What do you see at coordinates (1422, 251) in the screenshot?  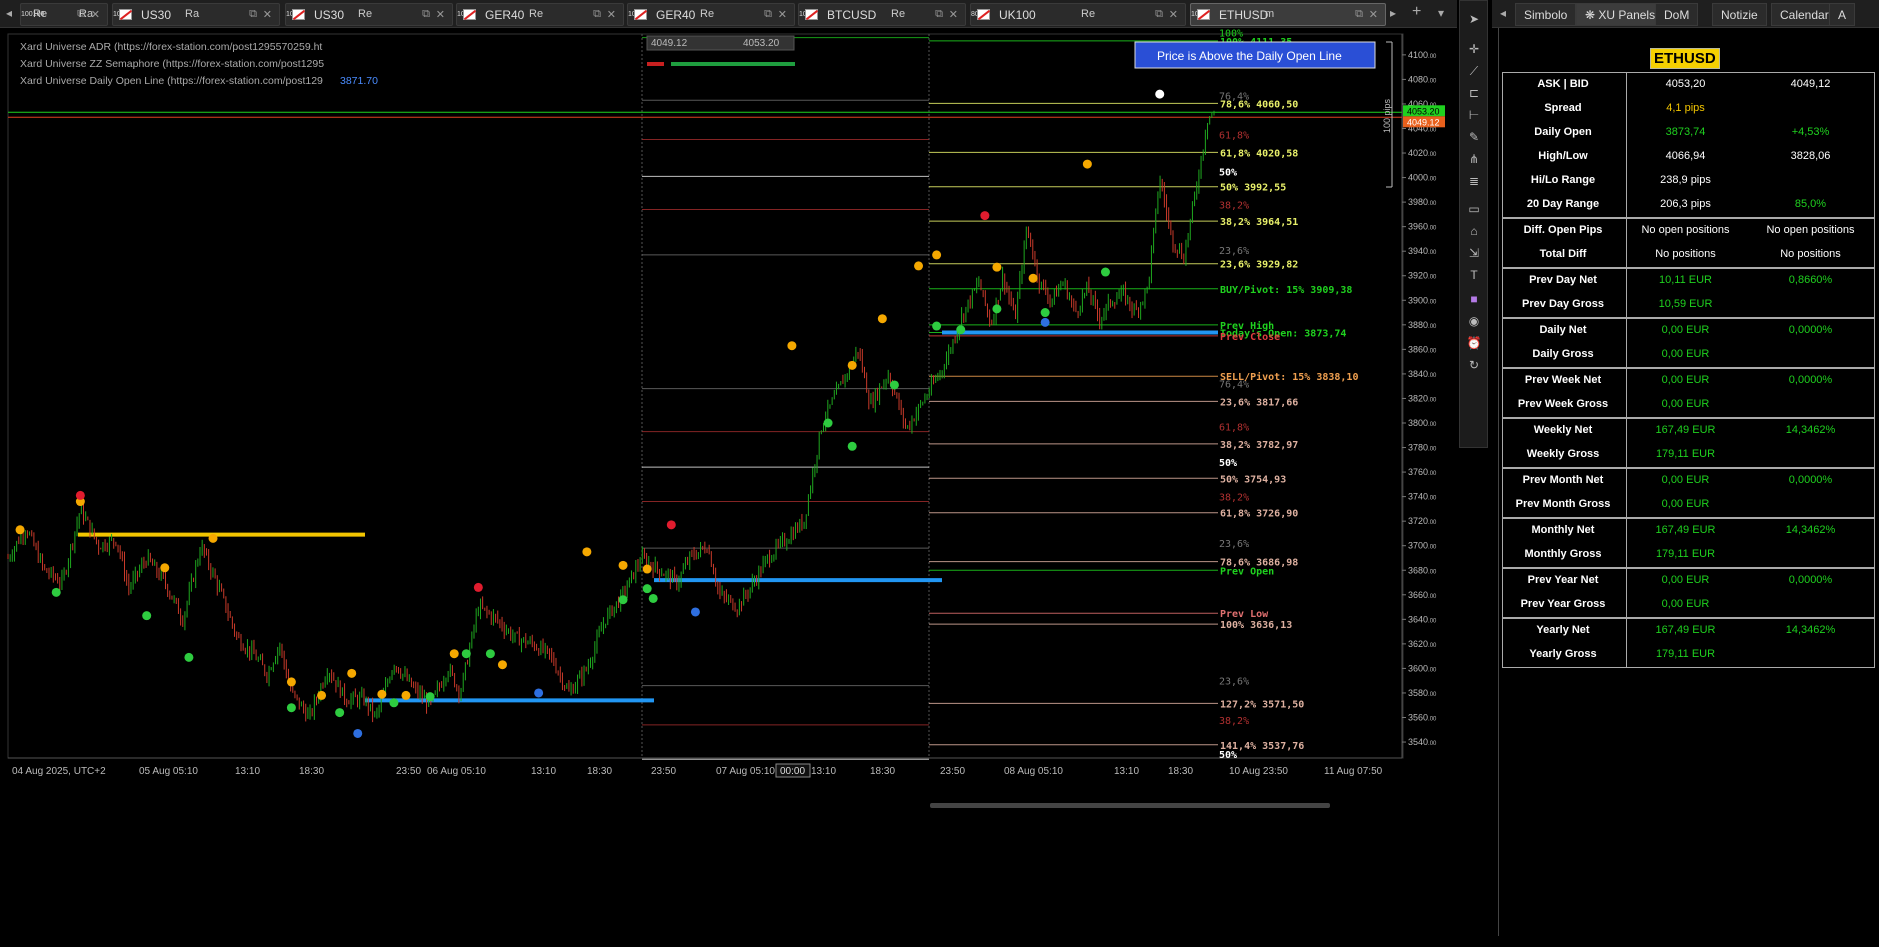 I see `price-tick-label: 3940.00` at bounding box center [1422, 251].